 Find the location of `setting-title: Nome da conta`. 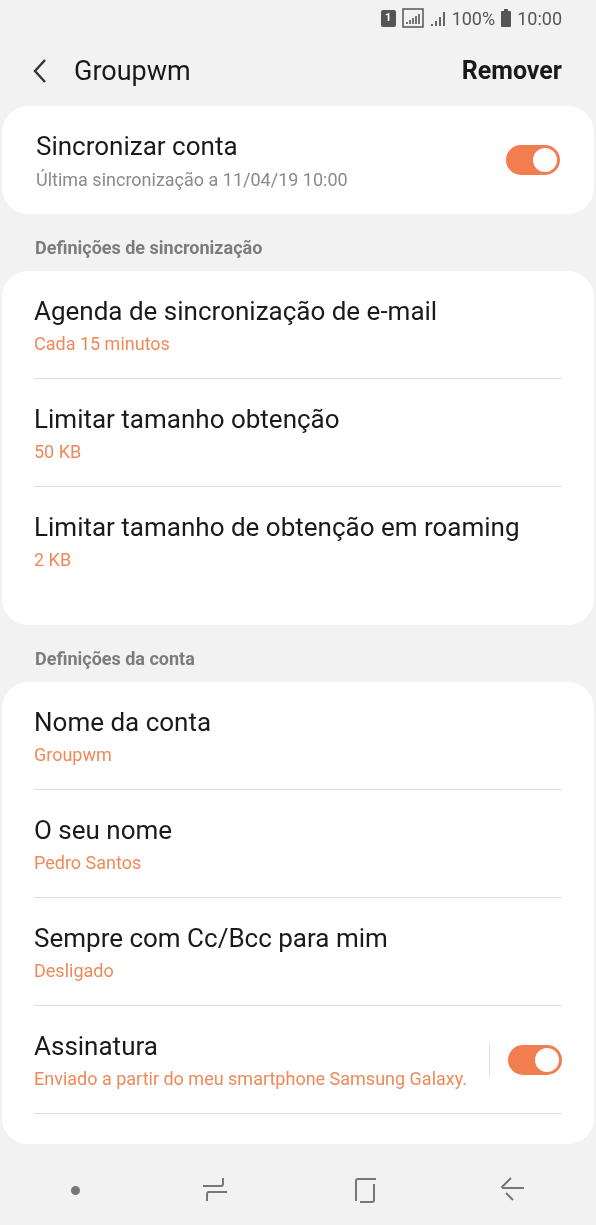

setting-title: Nome da conta is located at coordinates (123, 722).